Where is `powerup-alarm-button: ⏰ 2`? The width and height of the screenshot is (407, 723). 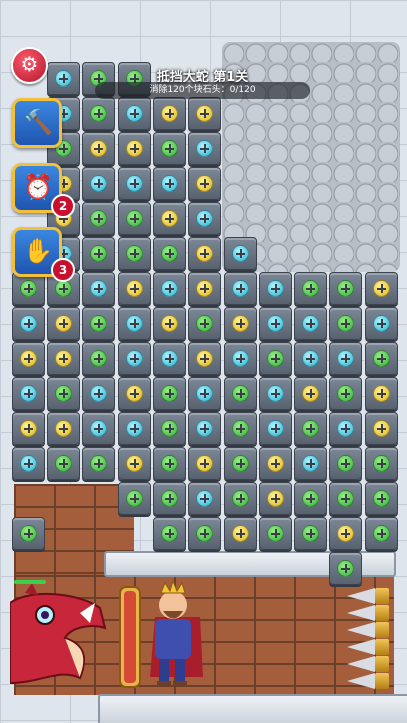 powerup-alarm-button: ⏰ 2 is located at coordinates (43, 190).